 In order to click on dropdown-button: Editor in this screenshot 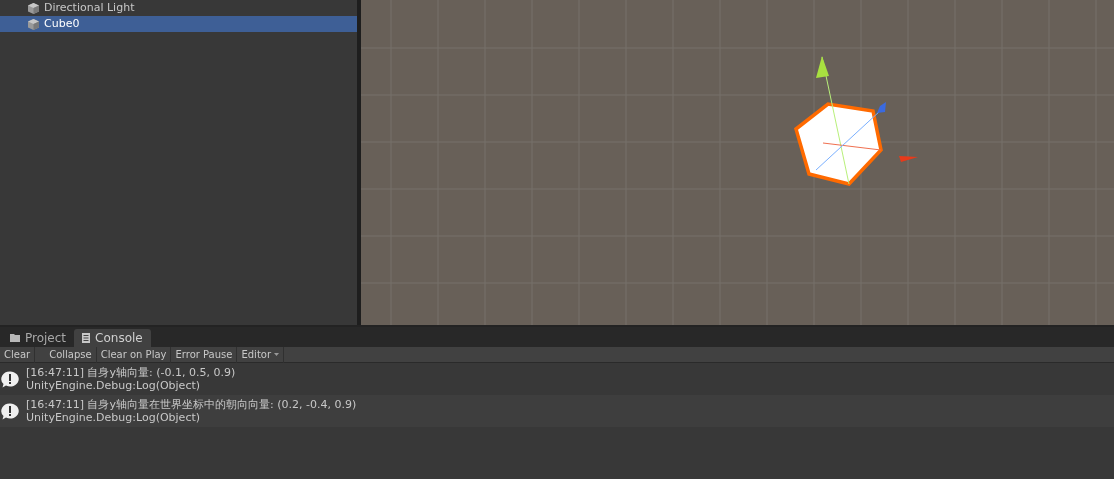, I will do `click(261, 354)`.